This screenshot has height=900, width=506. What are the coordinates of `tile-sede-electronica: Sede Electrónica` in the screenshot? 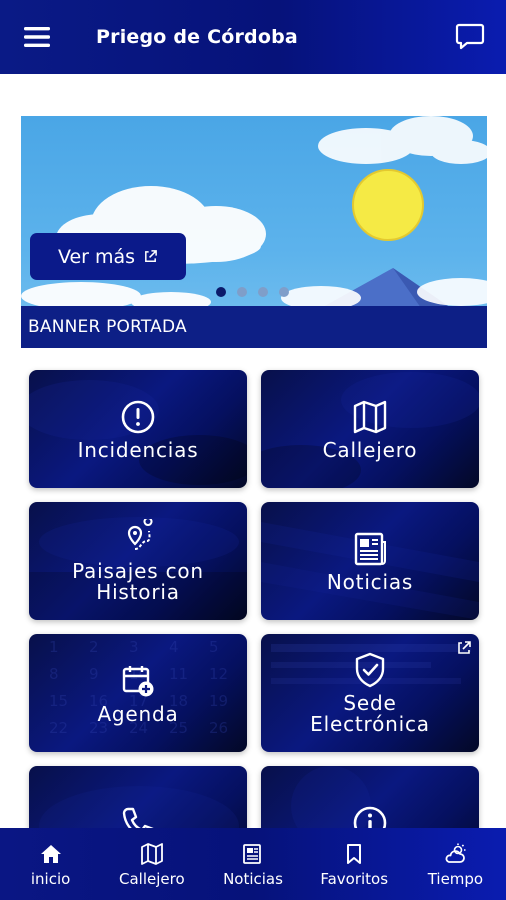 It's located at (370, 693).